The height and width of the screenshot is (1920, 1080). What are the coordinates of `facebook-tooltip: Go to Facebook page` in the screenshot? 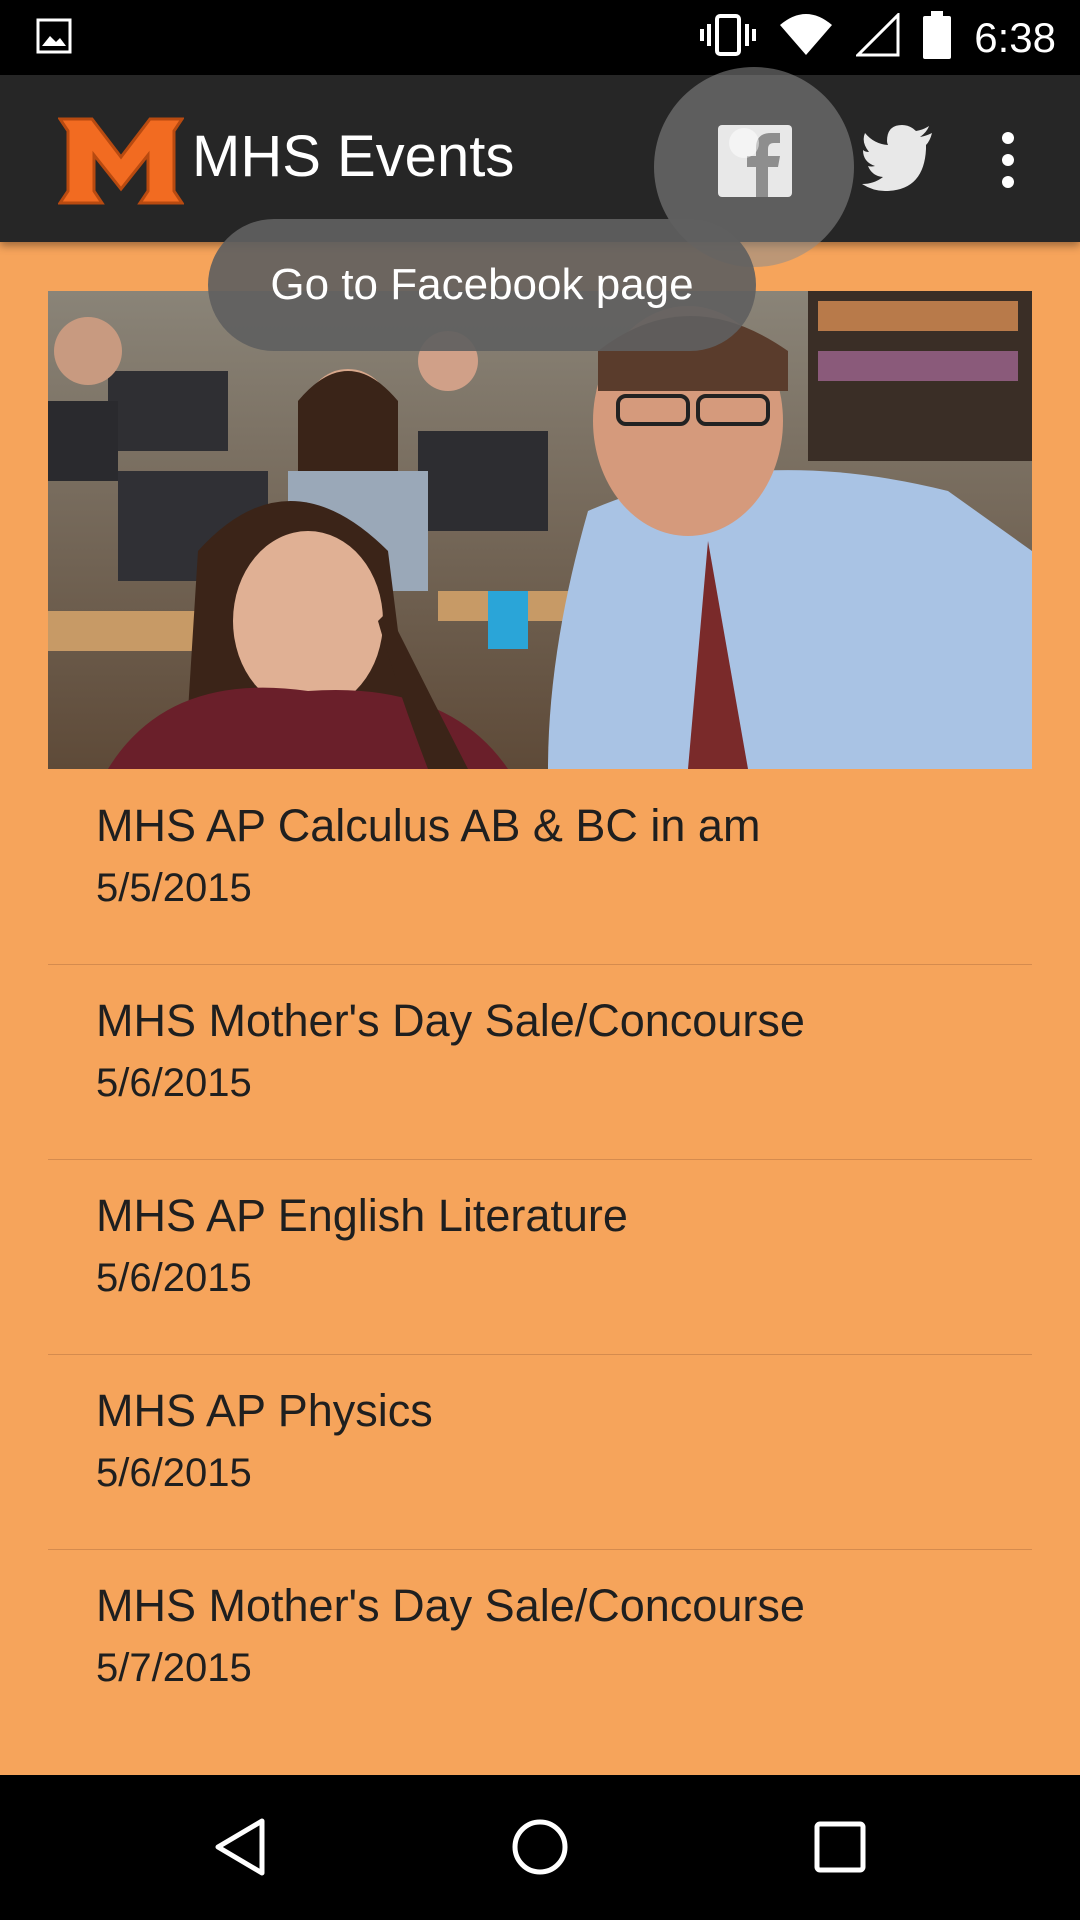 It's located at (482, 285).